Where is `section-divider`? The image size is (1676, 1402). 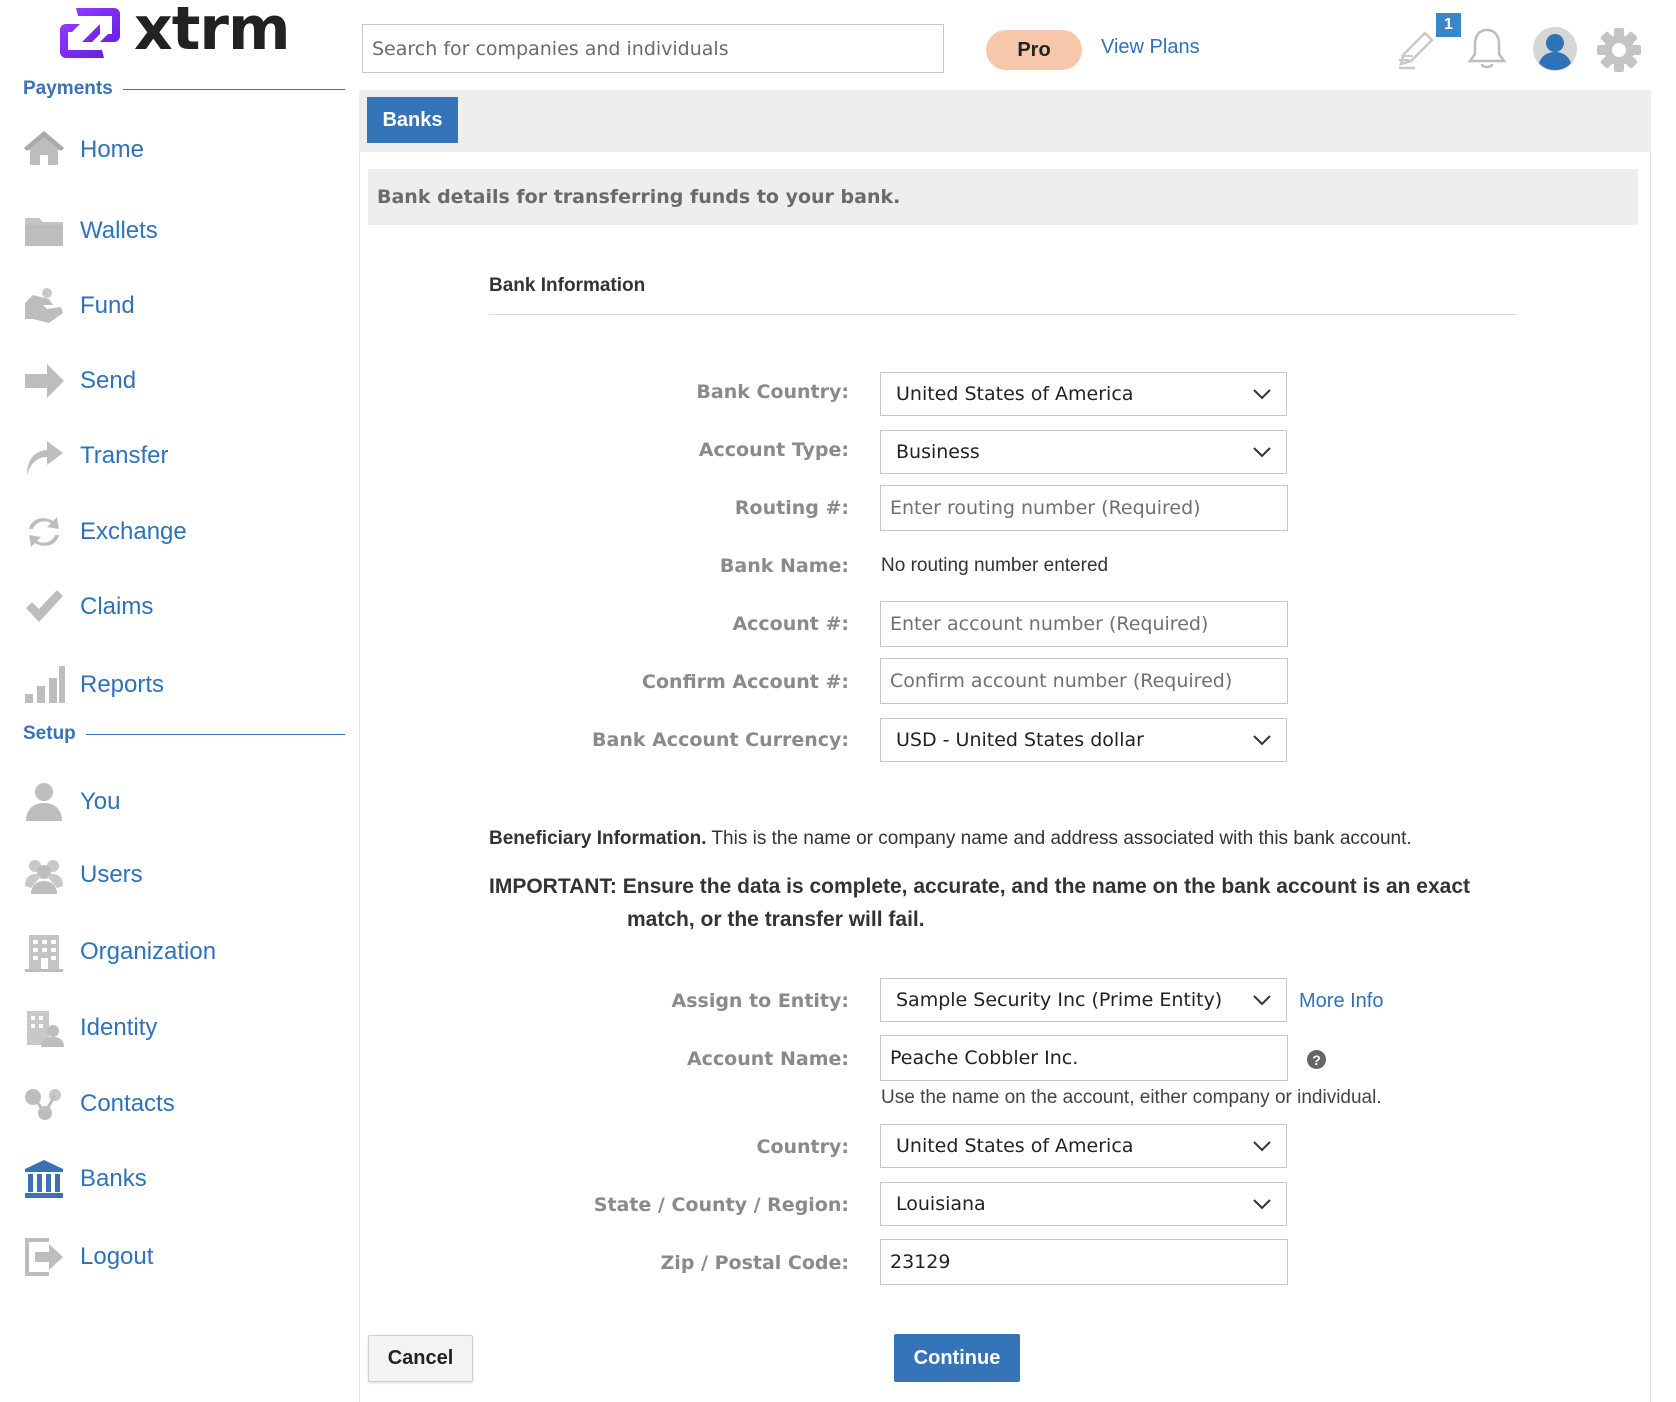
section-divider is located at coordinates (1003, 314).